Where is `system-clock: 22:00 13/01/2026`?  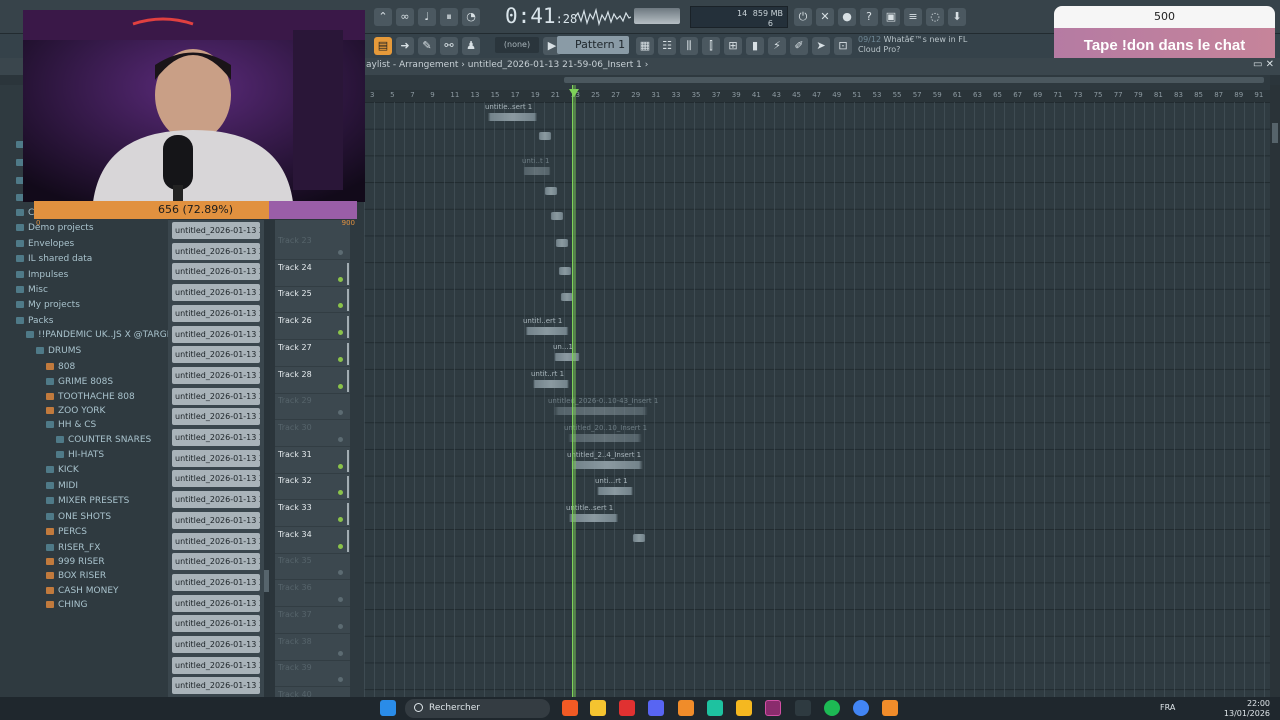 system-clock: 22:00 13/01/2026 is located at coordinates (1247, 709).